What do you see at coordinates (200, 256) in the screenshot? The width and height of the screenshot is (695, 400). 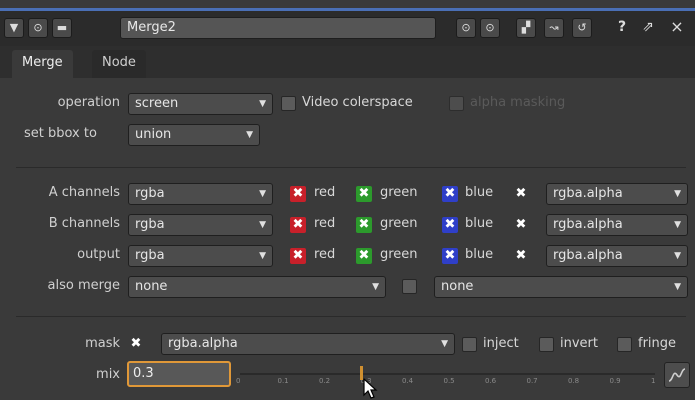 I see `output-dropdown: rgba ▼` at bounding box center [200, 256].